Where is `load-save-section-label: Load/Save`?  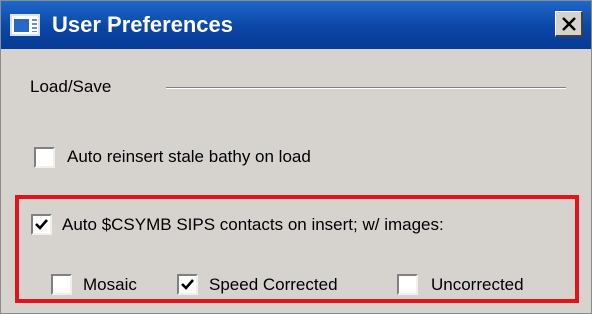
load-save-section-label: Load/Save is located at coordinates (71, 86).